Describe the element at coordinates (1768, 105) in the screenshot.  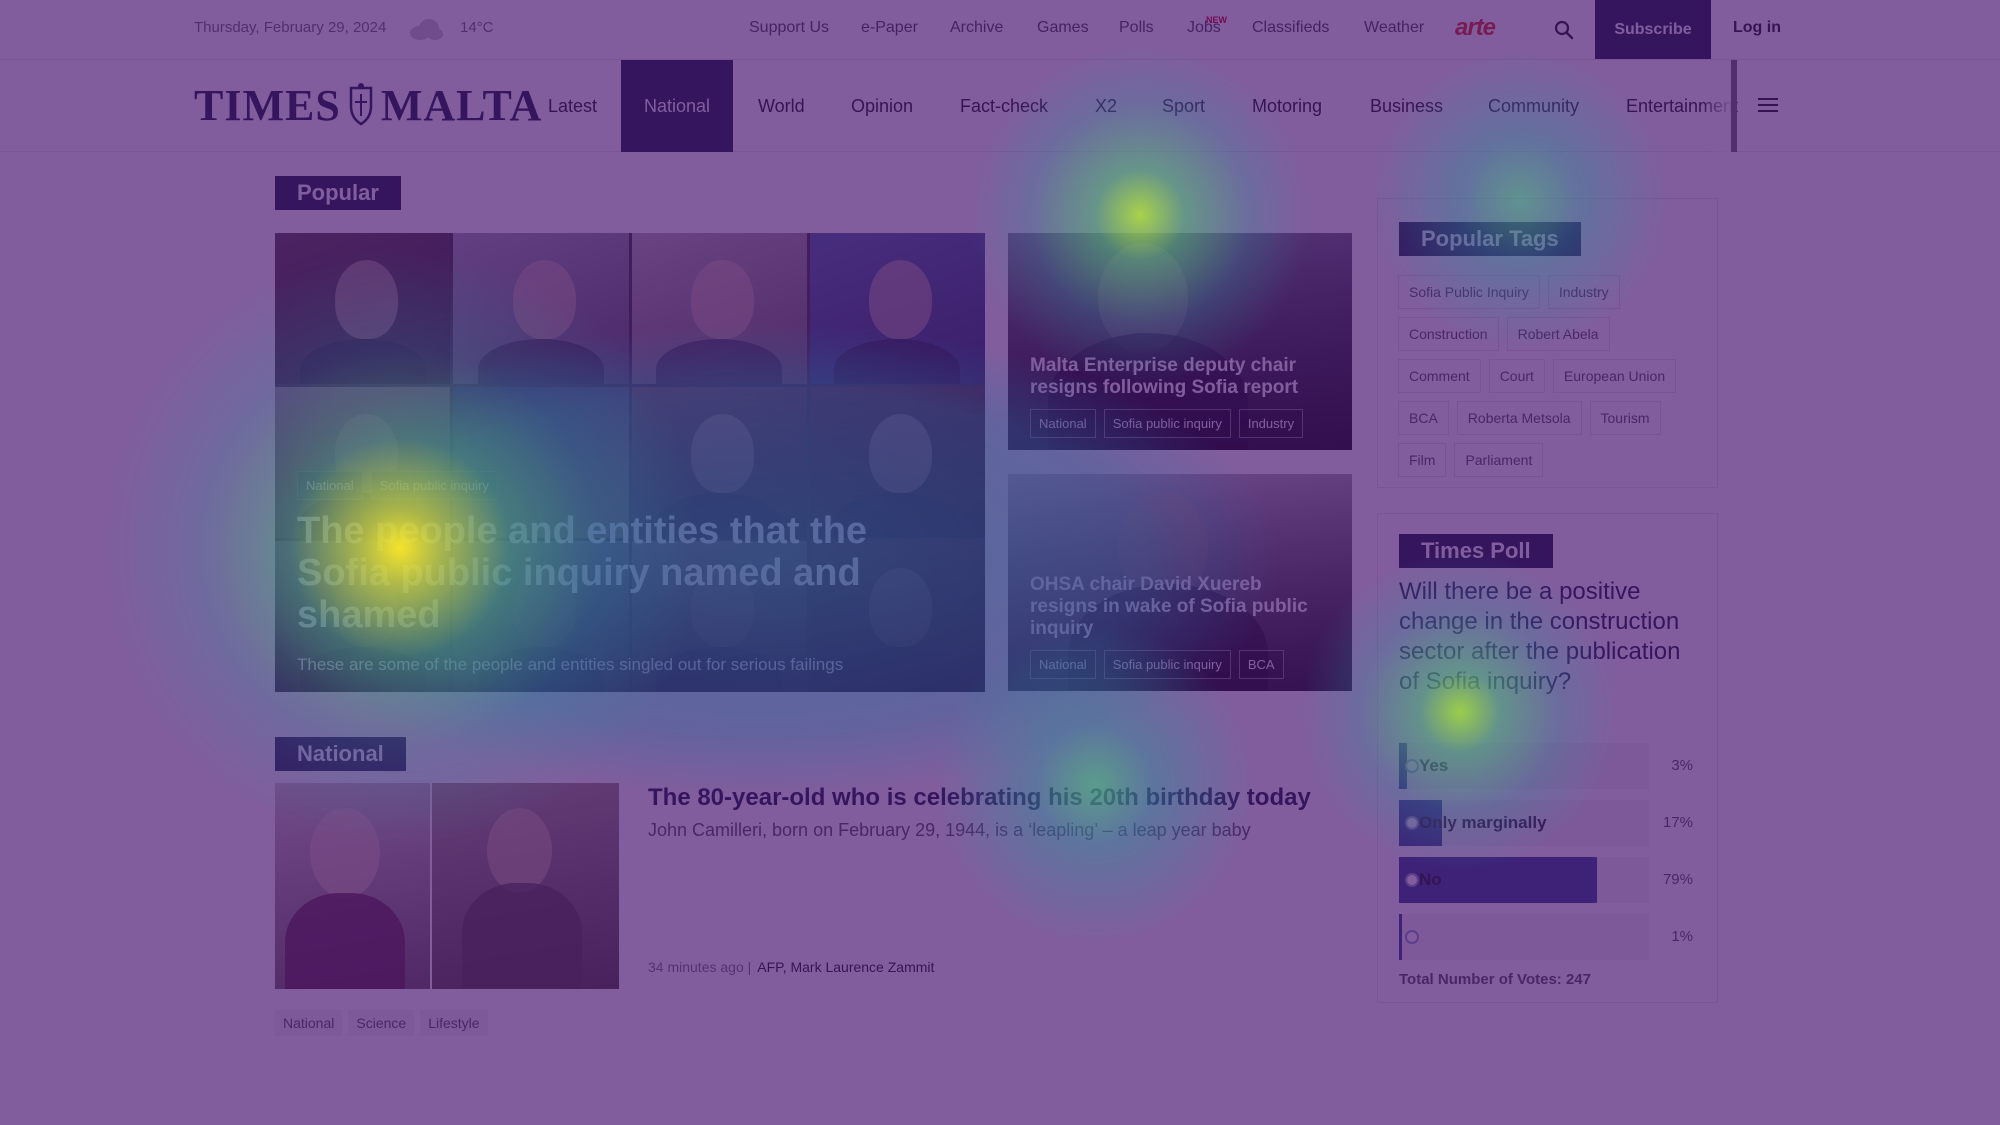
I see `hamburger-menu-icon` at that location.